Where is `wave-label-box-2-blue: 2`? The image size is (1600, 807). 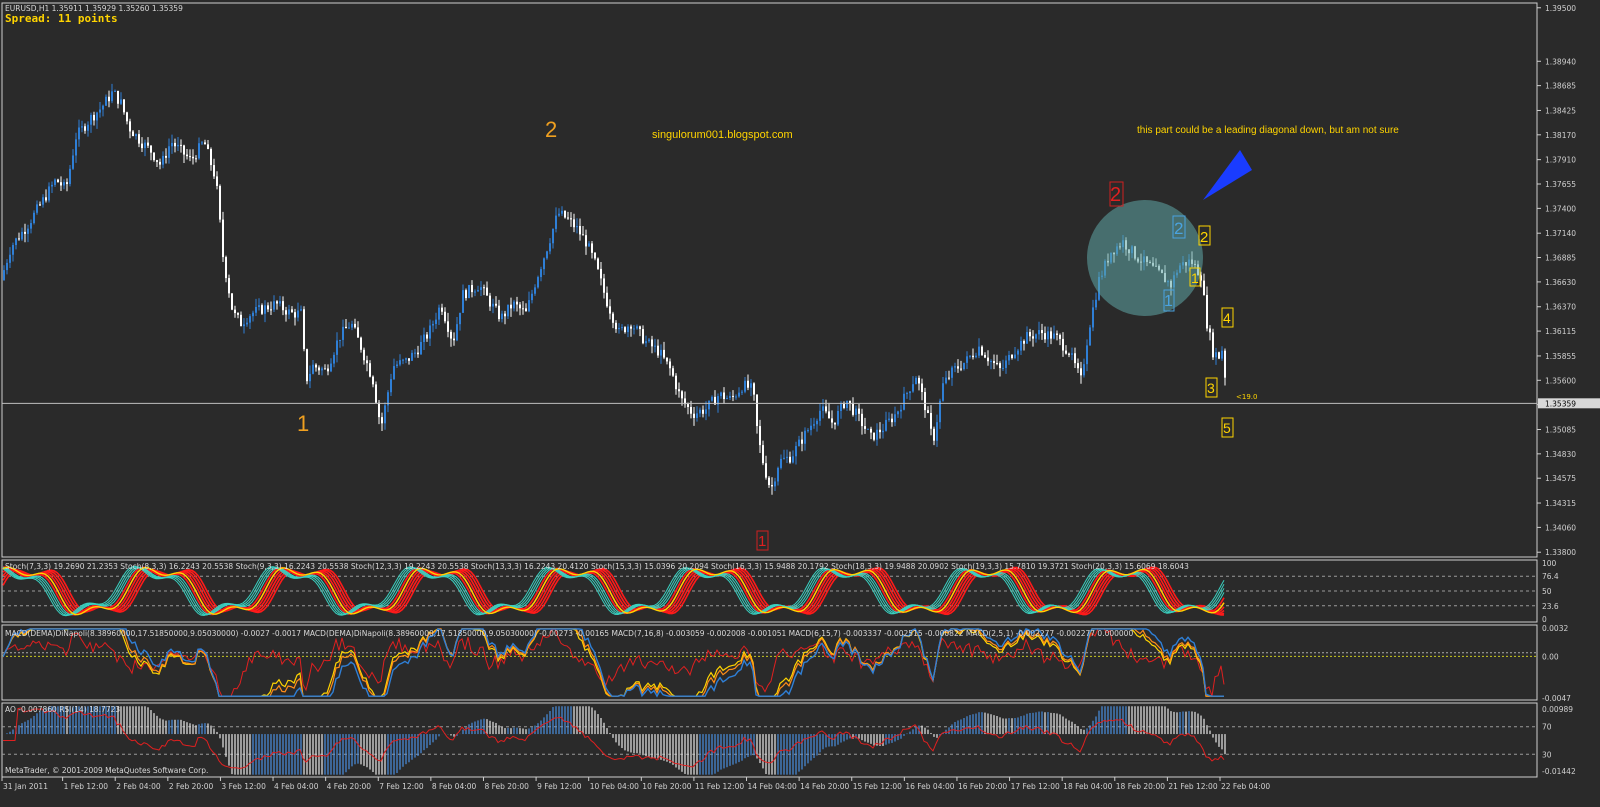
wave-label-box-2-blue: 2 is located at coordinates (1179, 227).